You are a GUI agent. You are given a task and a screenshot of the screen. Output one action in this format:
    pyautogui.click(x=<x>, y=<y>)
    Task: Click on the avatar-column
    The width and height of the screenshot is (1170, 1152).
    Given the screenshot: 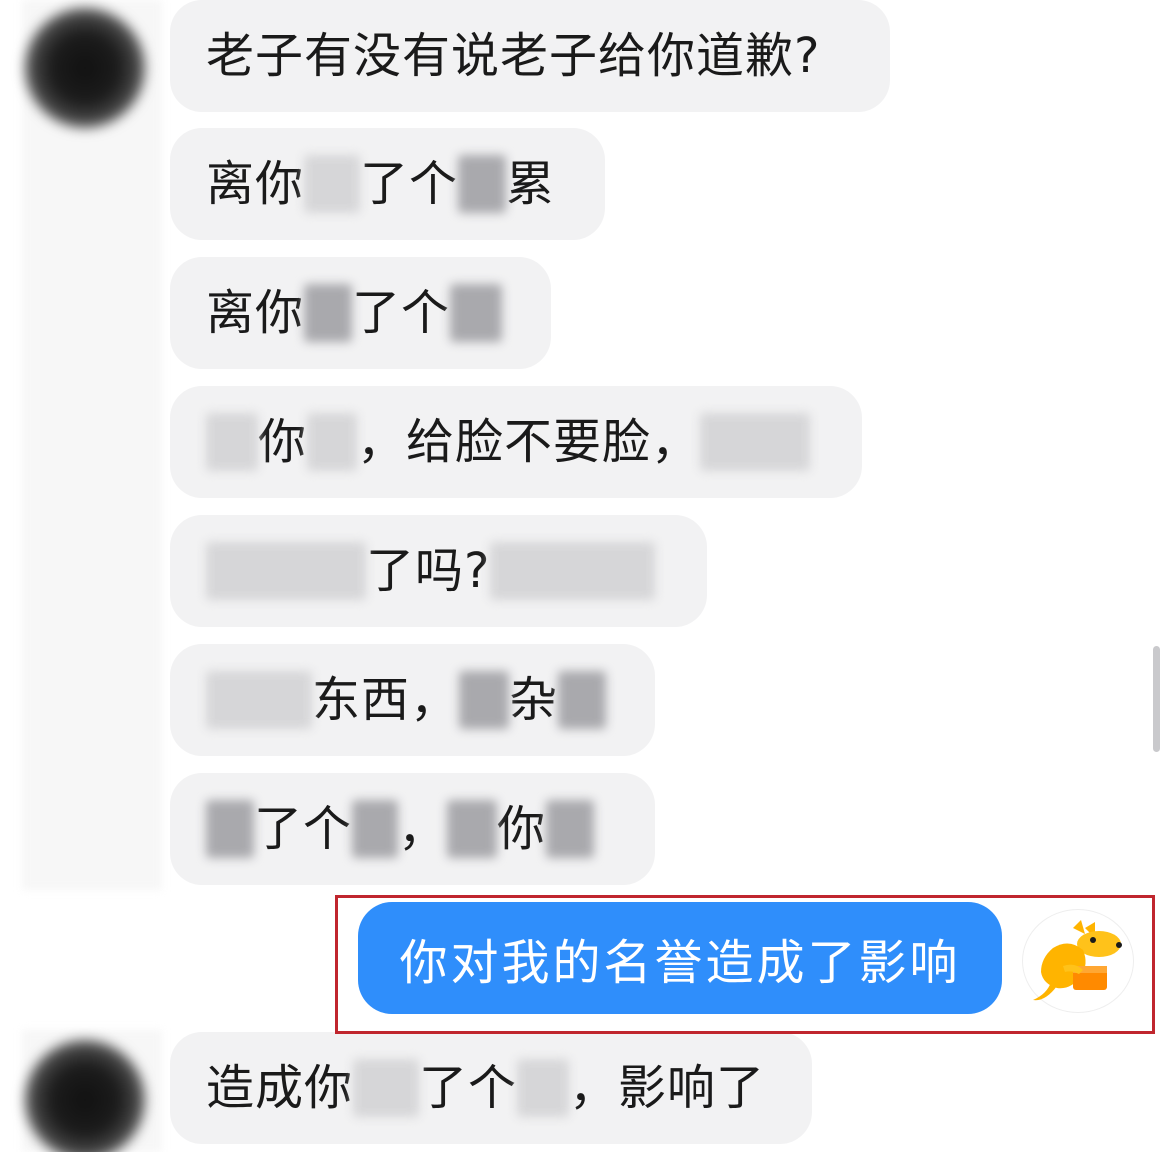 What is the action you would take?
    pyautogui.click(x=92, y=445)
    